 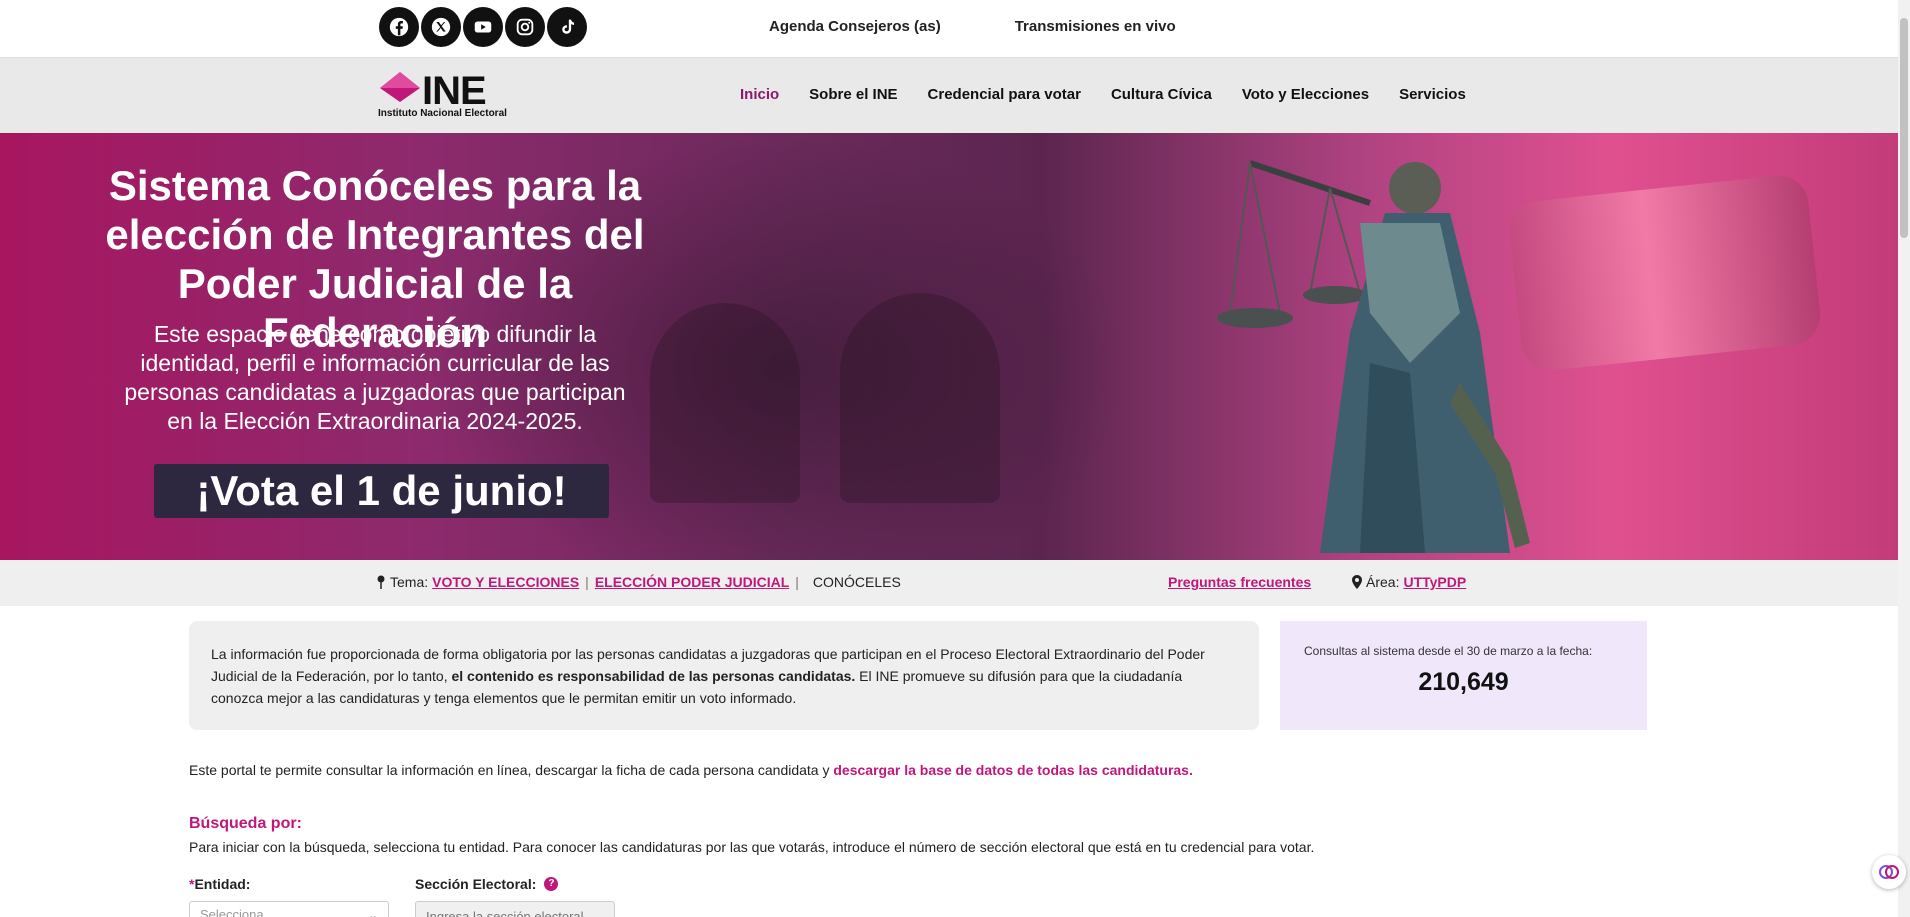 What do you see at coordinates (1463, 682) in the screenshot?
I see `counter-value: 210,649` at bounding box center [1463, 682].